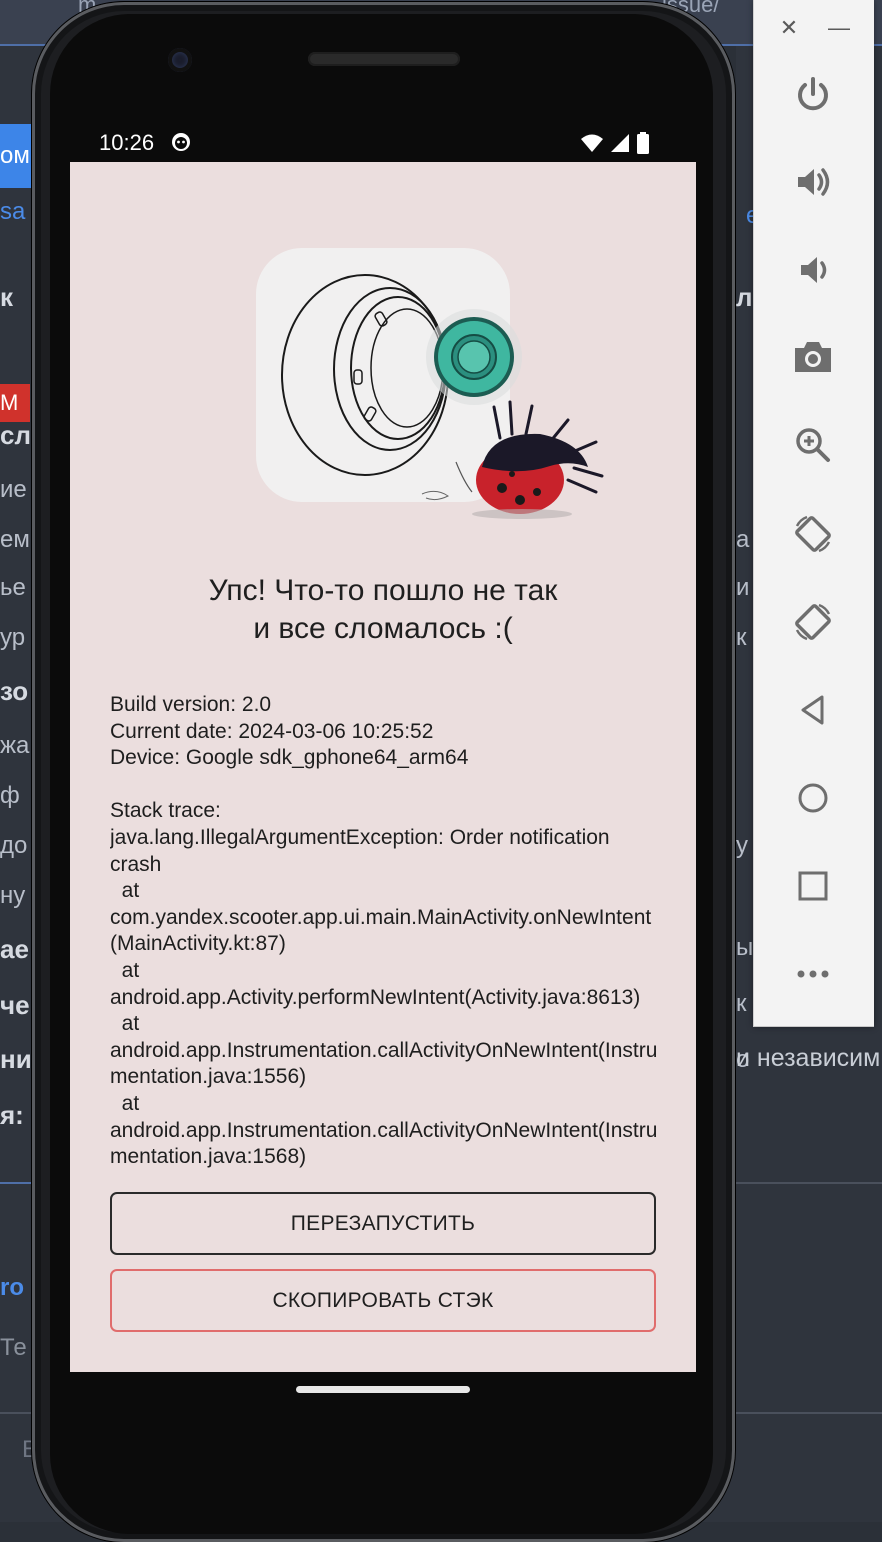 The image size is (882, 1542). What do you see at coordinates (383, 1300) in the screenshot?
I see `copy-stack-button: СКОПИРОВАТЬ СТЭК` at bounding box center [383, 1300].